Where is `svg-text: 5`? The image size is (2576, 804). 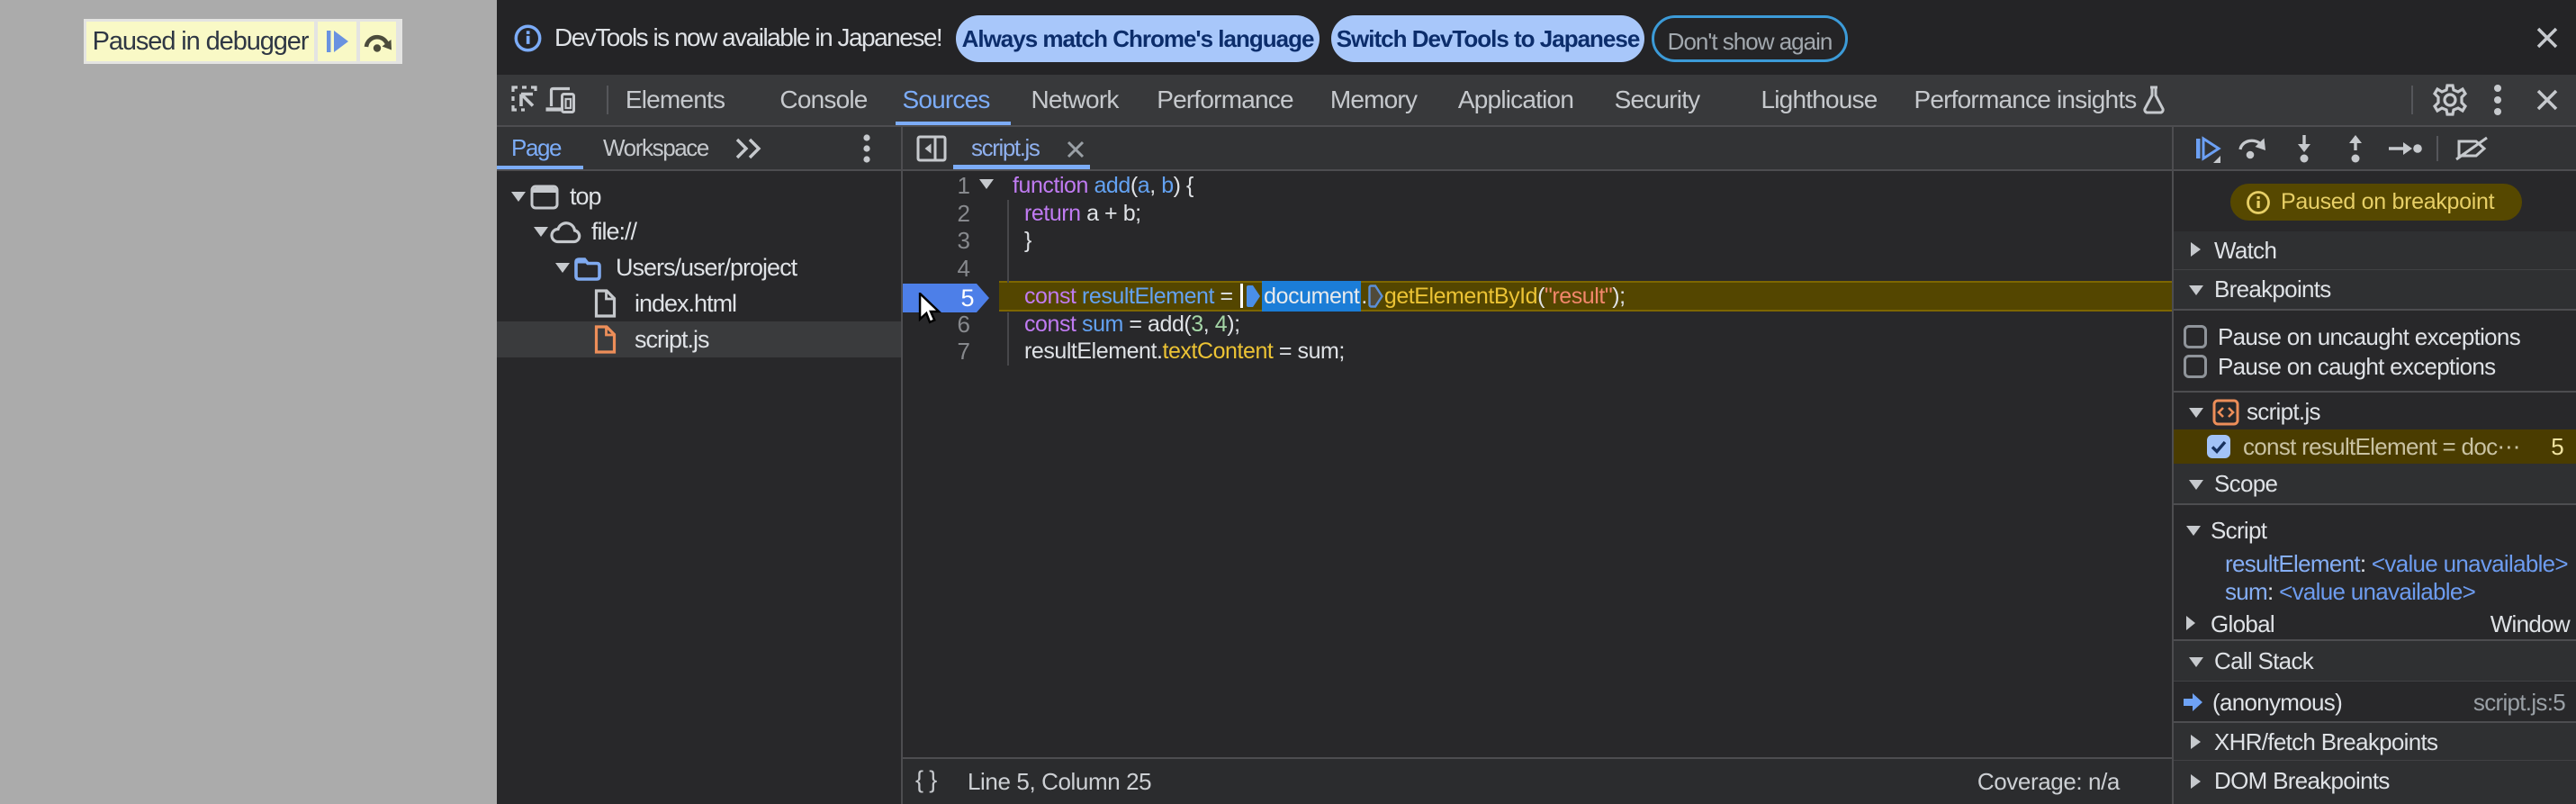
svg-text: 5 is located at coordinates (967, 298).